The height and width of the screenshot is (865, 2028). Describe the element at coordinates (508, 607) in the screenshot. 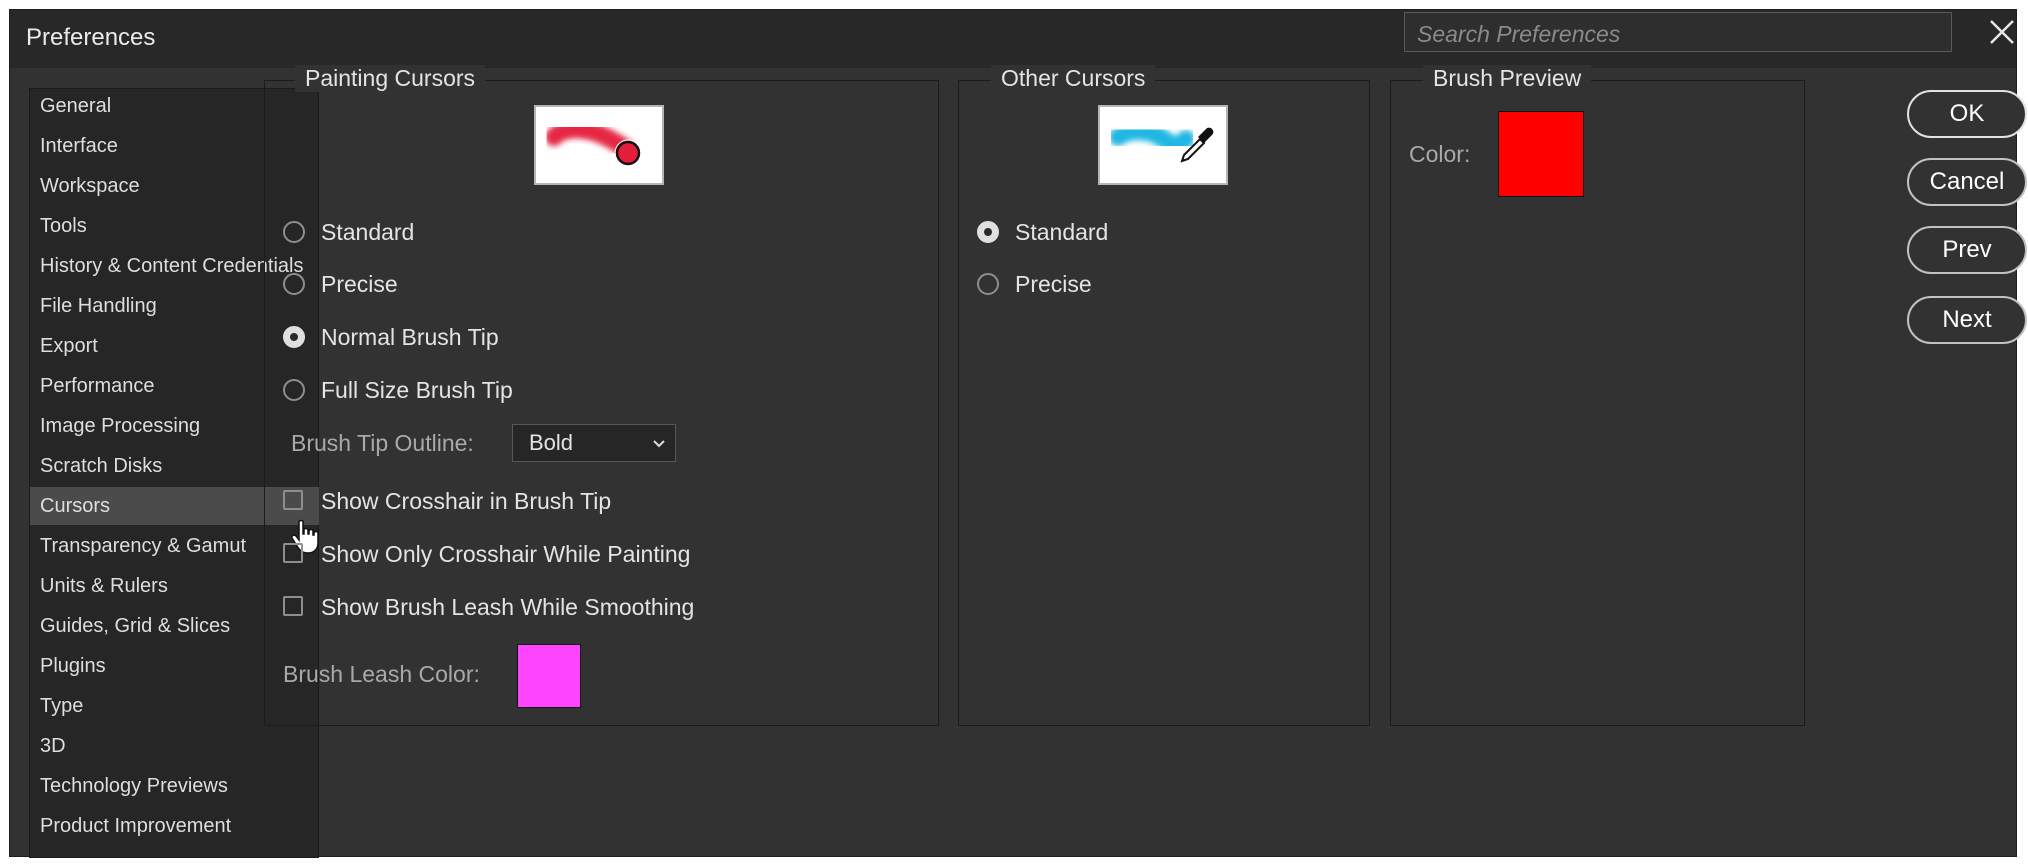

I see `checkbox-label: Show Brush Leash While Smoothing` at that location.